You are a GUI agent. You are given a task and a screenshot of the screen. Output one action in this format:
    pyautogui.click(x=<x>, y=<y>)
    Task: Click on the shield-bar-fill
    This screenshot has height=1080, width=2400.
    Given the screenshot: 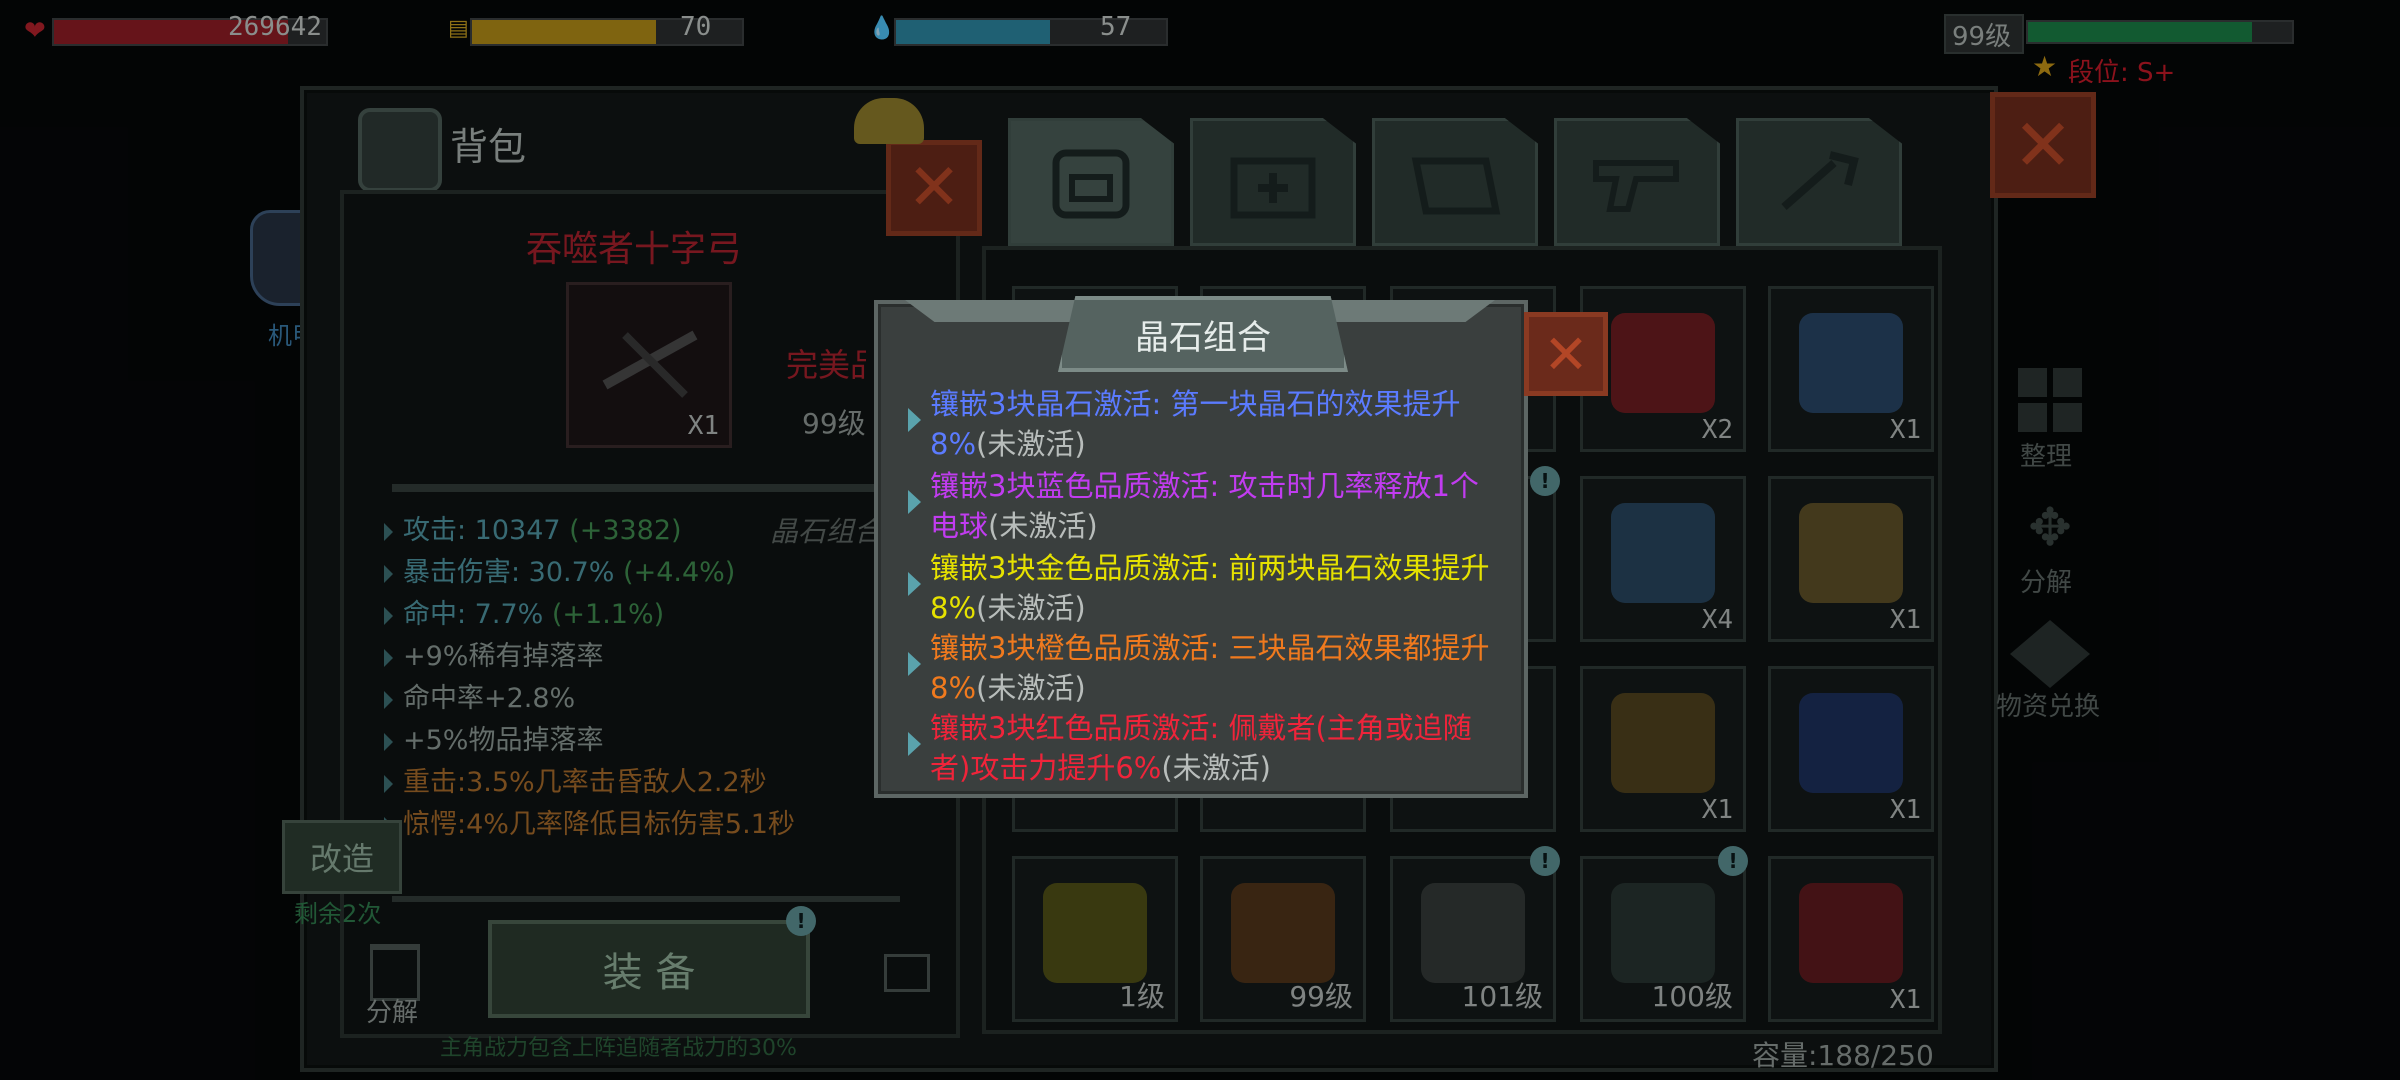 What is the action you would take?
    pyautogui.click(x=973, y=32)
    